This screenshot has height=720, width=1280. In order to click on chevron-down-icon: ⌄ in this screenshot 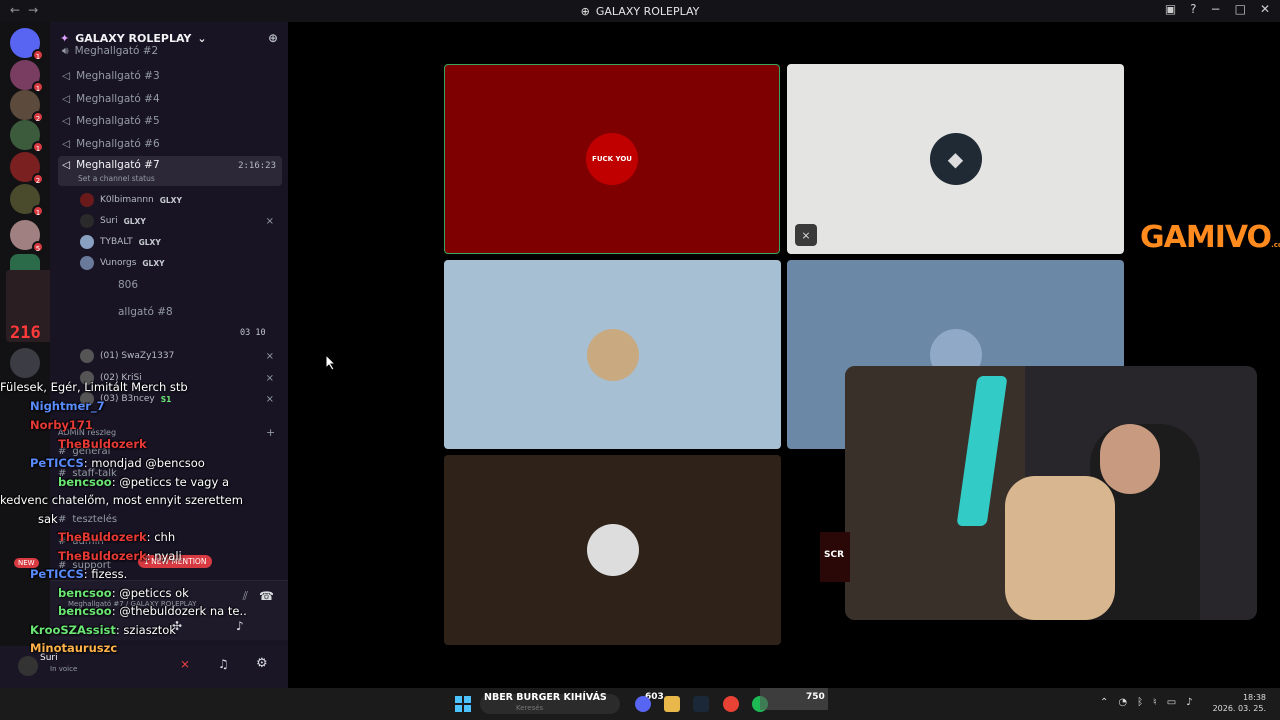, I will do `click(202, 38)`.